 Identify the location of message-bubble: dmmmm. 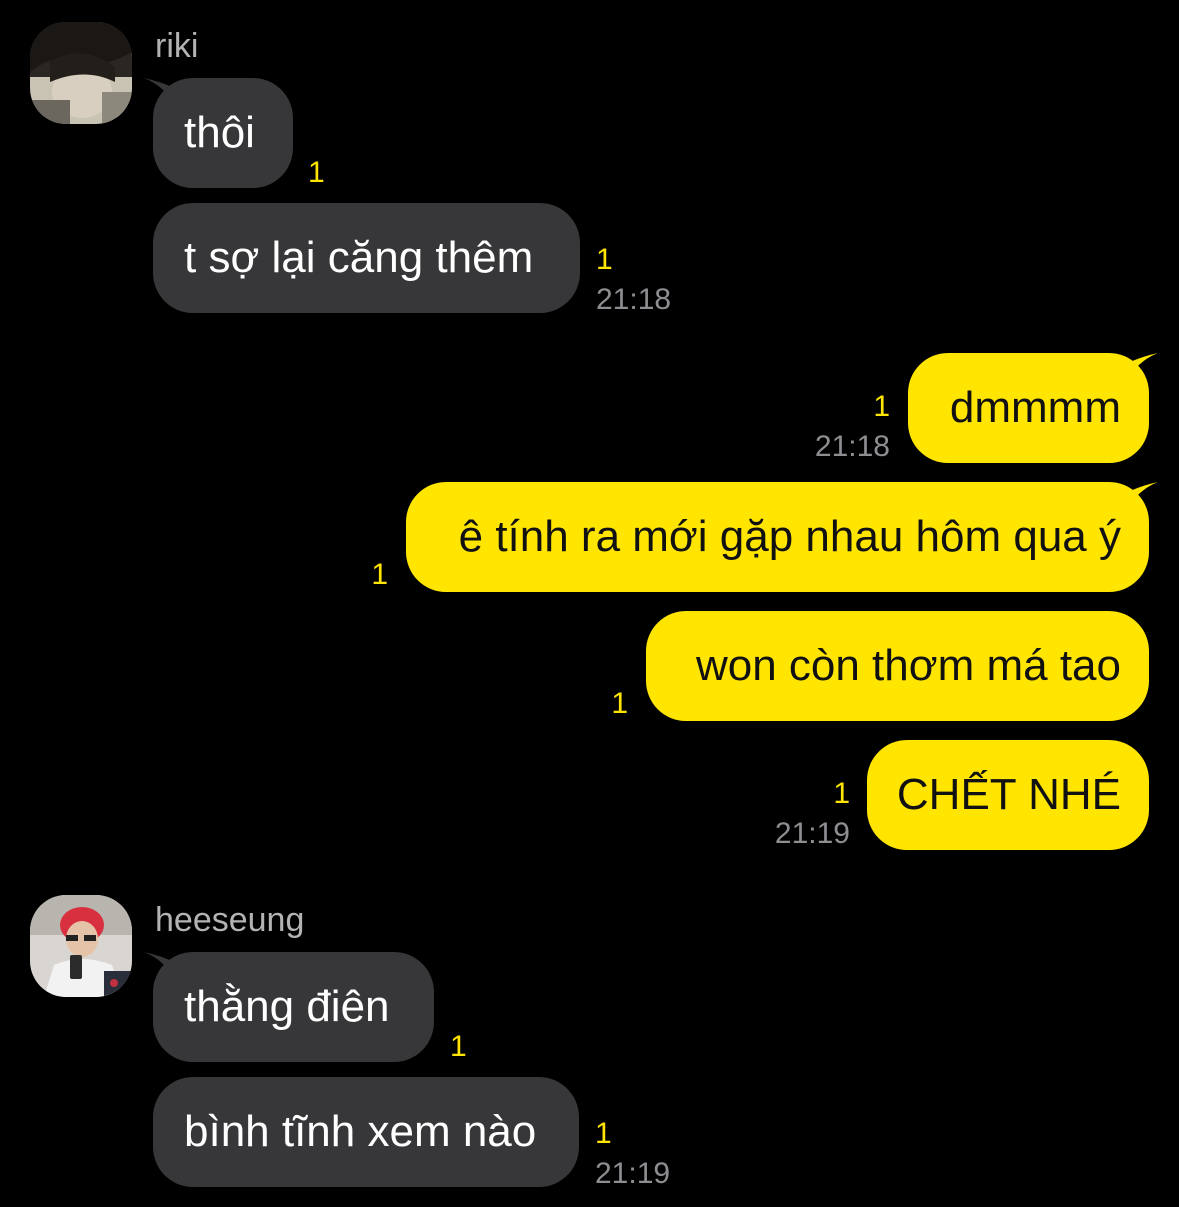
(1028, 408).